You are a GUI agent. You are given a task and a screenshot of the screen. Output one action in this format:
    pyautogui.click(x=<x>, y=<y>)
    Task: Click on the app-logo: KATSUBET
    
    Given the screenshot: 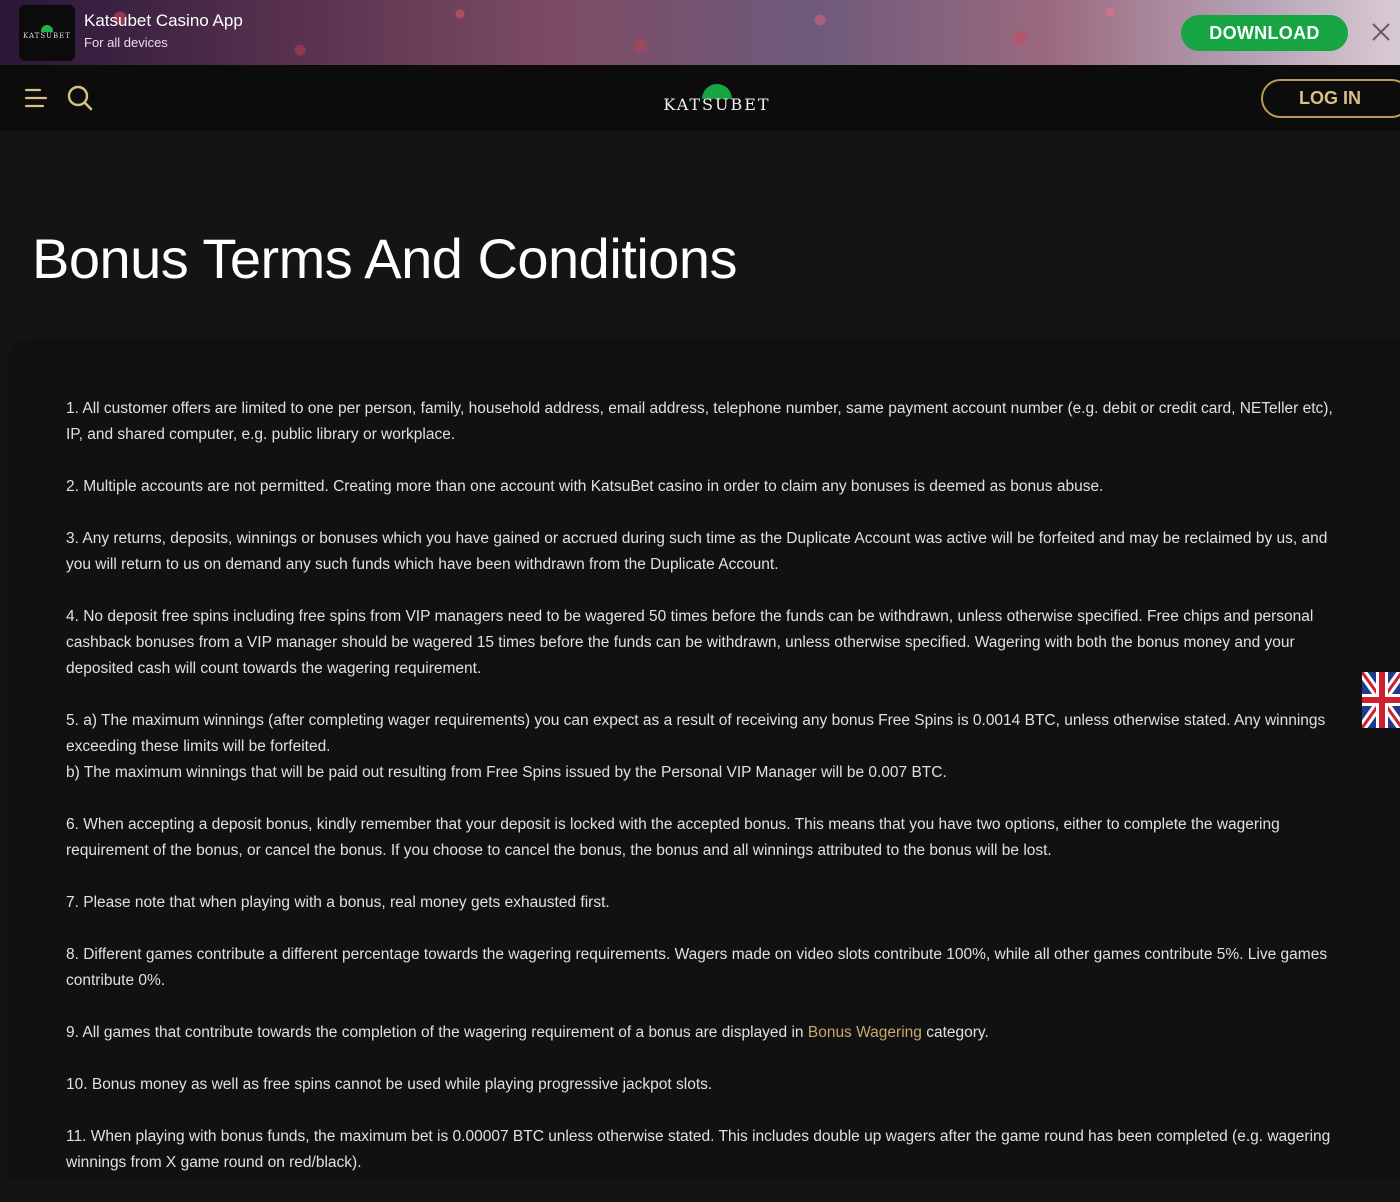 What is the action you would take?
    pyautogui.click(x=47, y=33)
    